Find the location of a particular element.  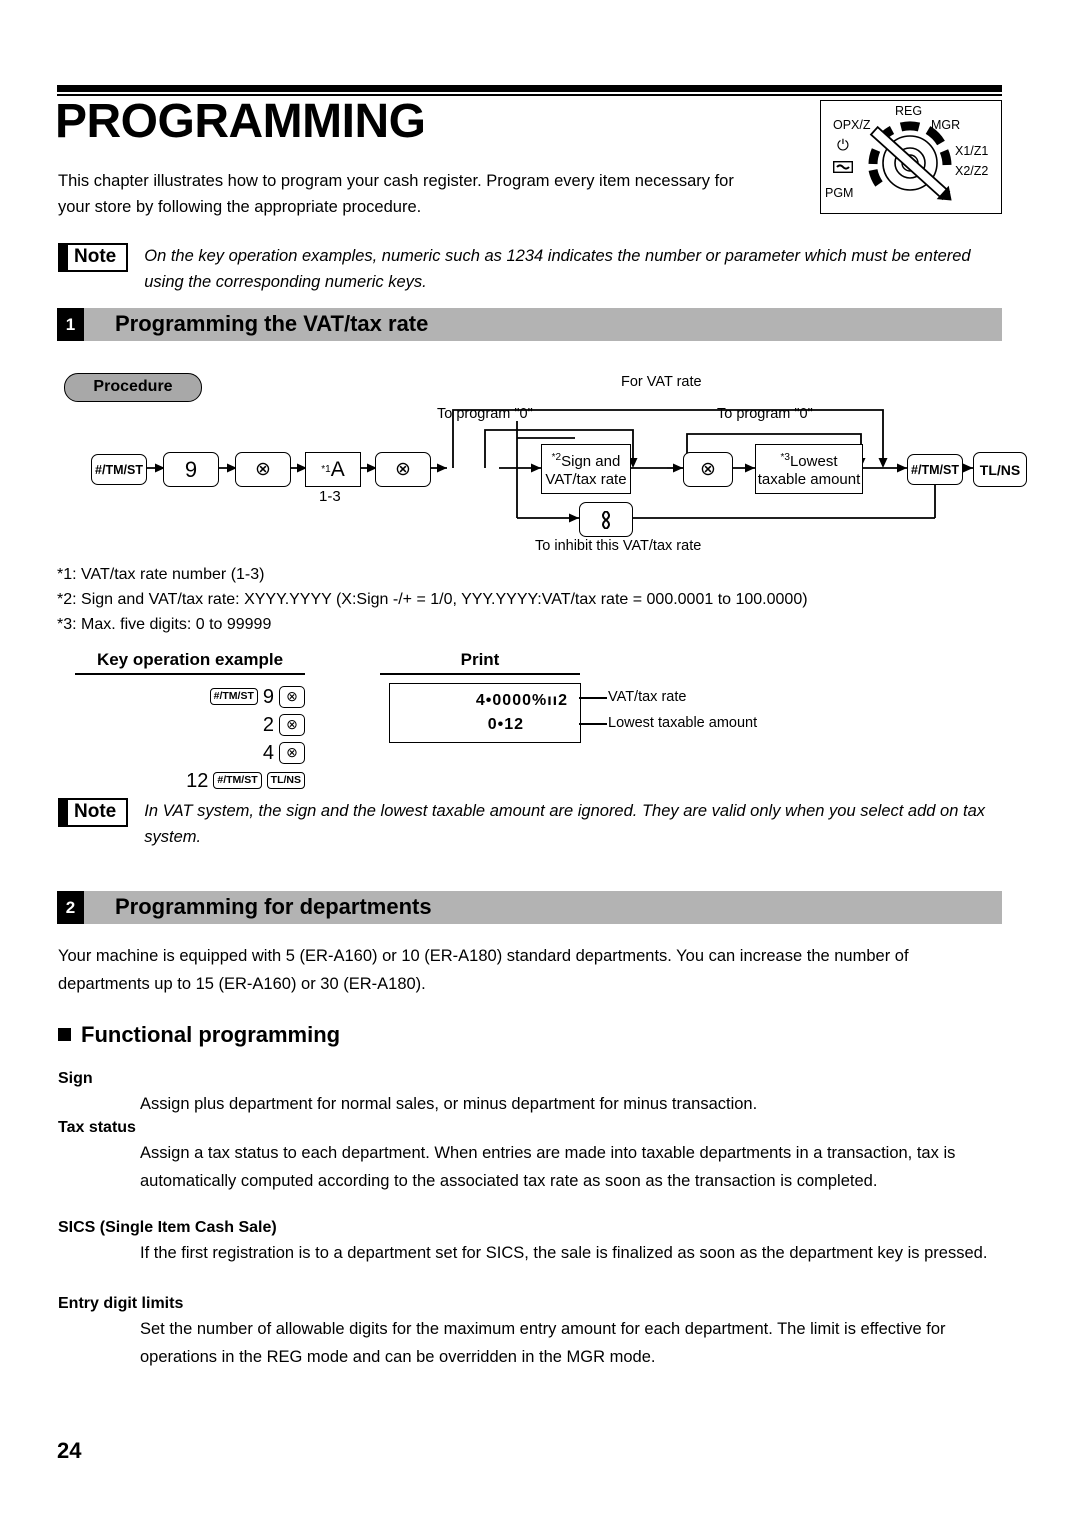

power-icon: ⏻ is located at coordinates (843, 145).